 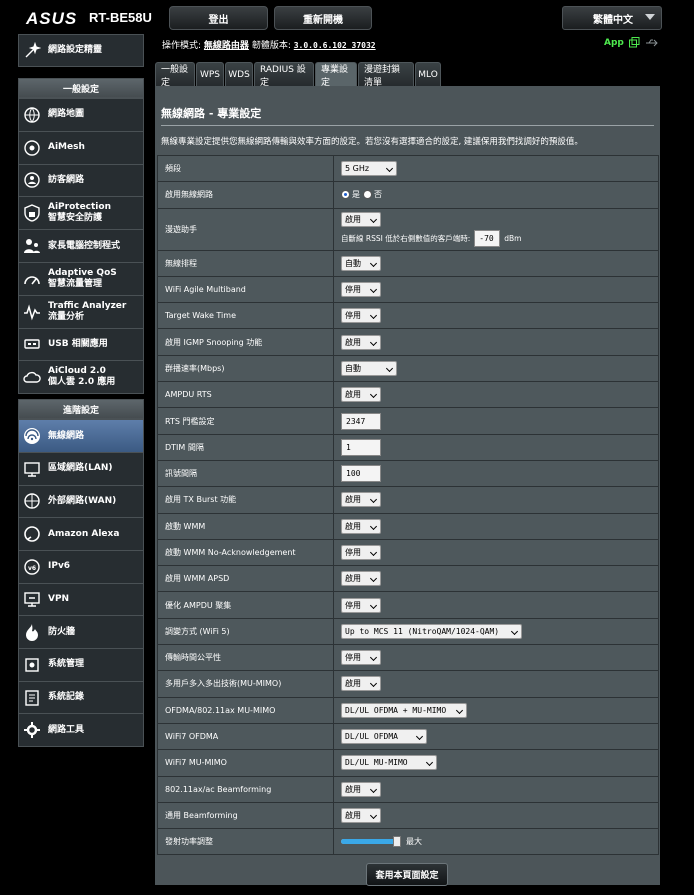 I want to click on setting-select: DL/UL MU-MIMO, so click(x=389, y=763).